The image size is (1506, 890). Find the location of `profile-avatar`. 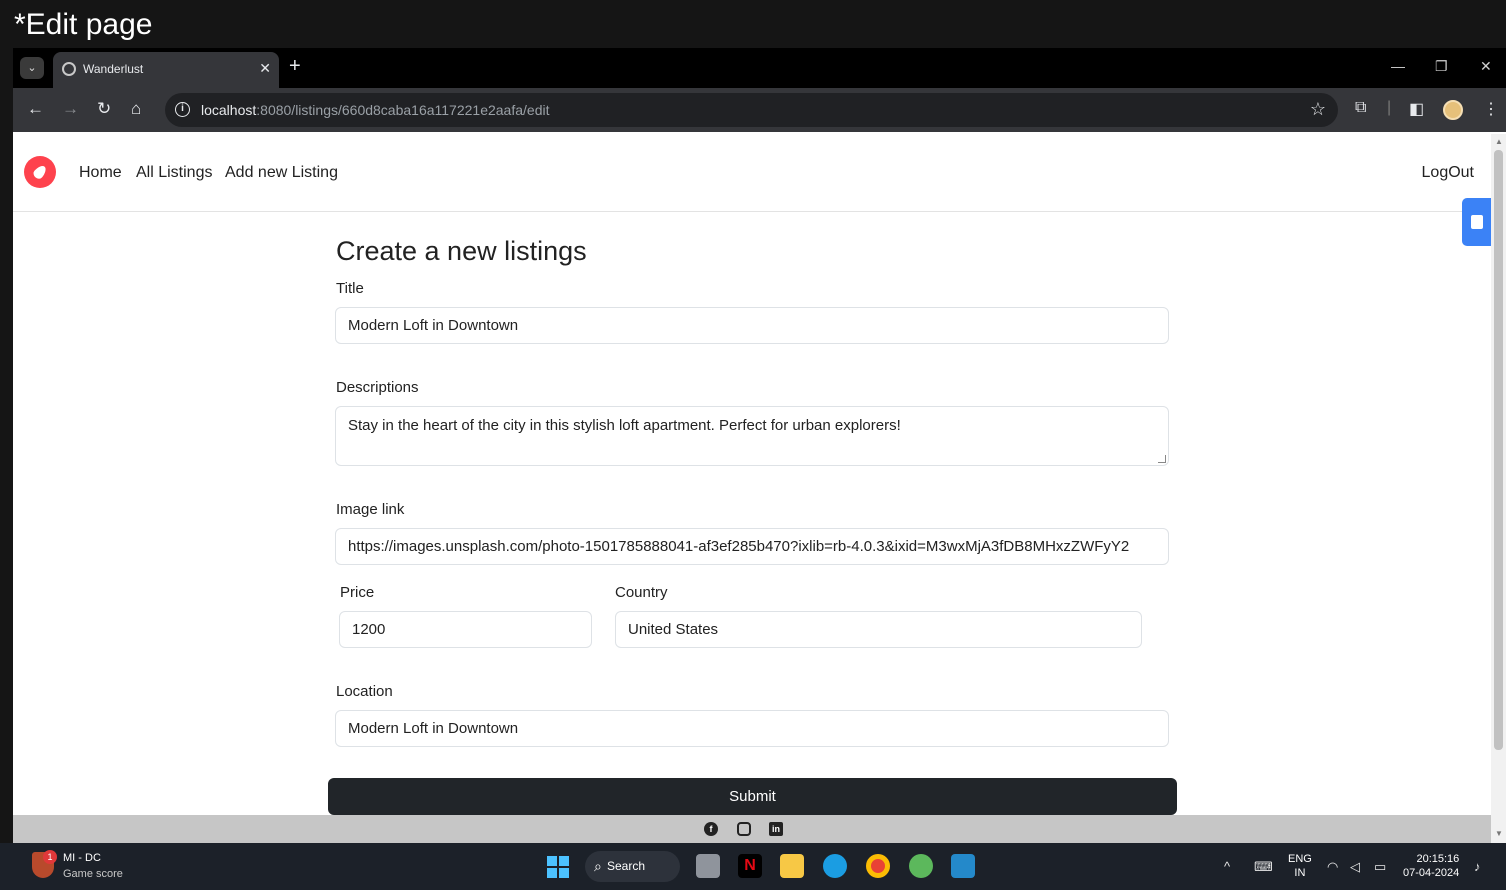

profile-avatar is located at coordinates (1453, 110).